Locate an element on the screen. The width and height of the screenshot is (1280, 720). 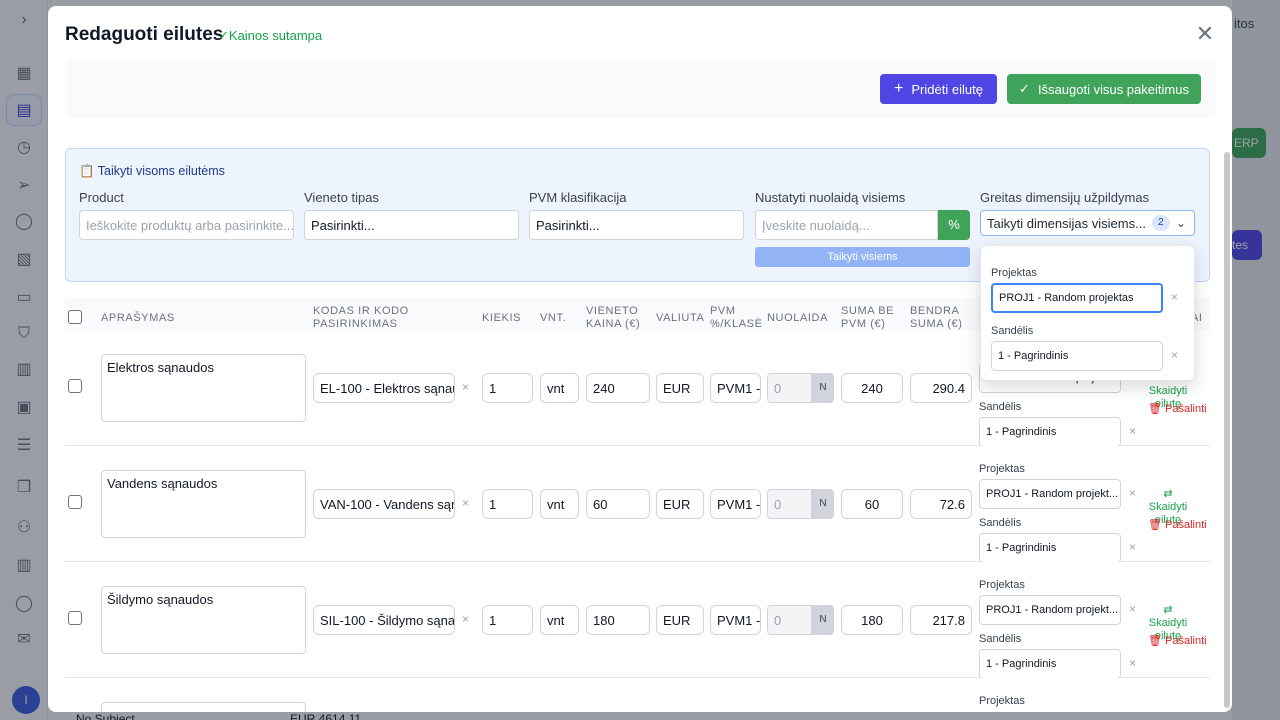
column-net-sum: SUMA BE PVM (€) is located at coordinates (868, 317).